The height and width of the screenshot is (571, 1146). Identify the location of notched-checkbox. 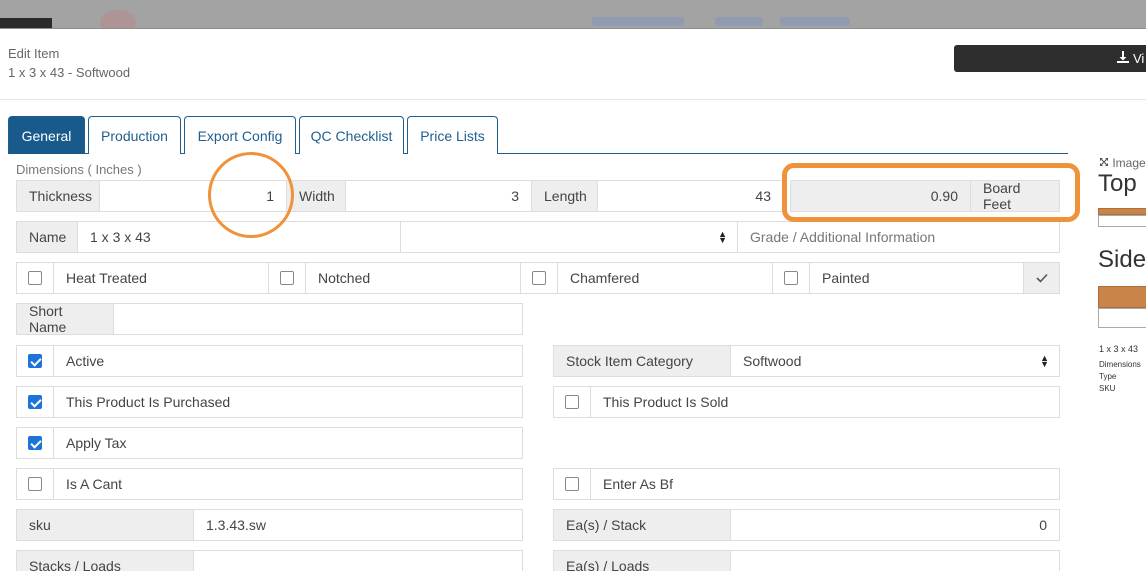
(287, 278).